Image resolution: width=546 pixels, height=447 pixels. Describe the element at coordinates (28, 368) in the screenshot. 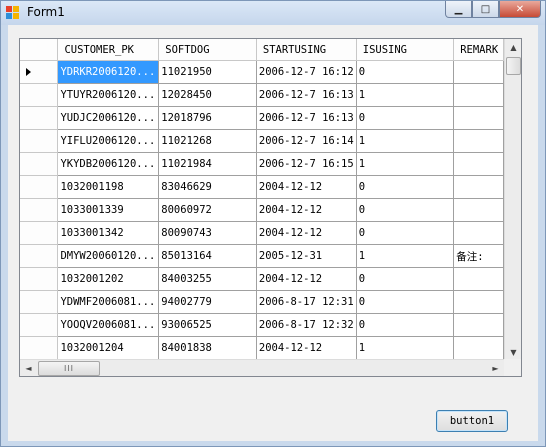

I see `scroll-left-arrow-icon: ◄` at that location.